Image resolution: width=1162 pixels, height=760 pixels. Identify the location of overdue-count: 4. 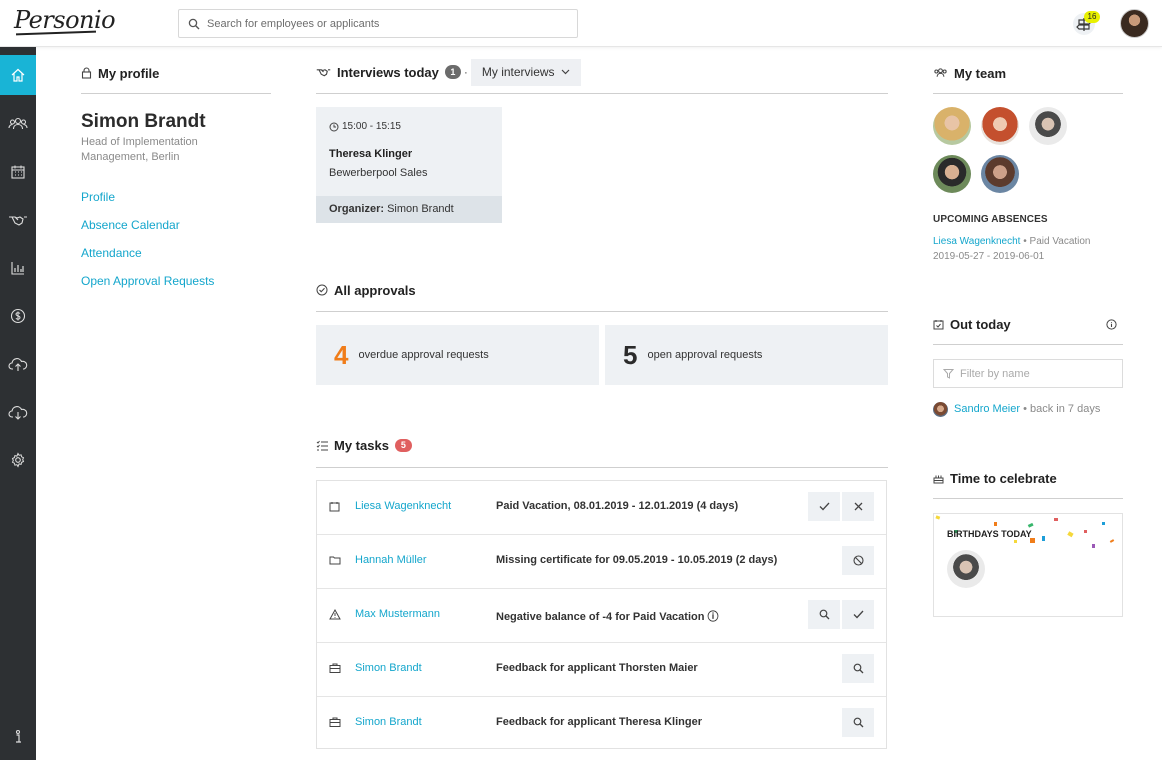
(341, 354).